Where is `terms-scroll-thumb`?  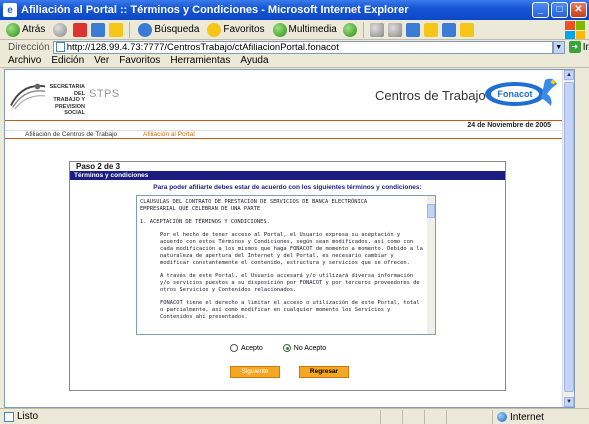
terms-scroll-thumb is located at coordinates (431, 211).